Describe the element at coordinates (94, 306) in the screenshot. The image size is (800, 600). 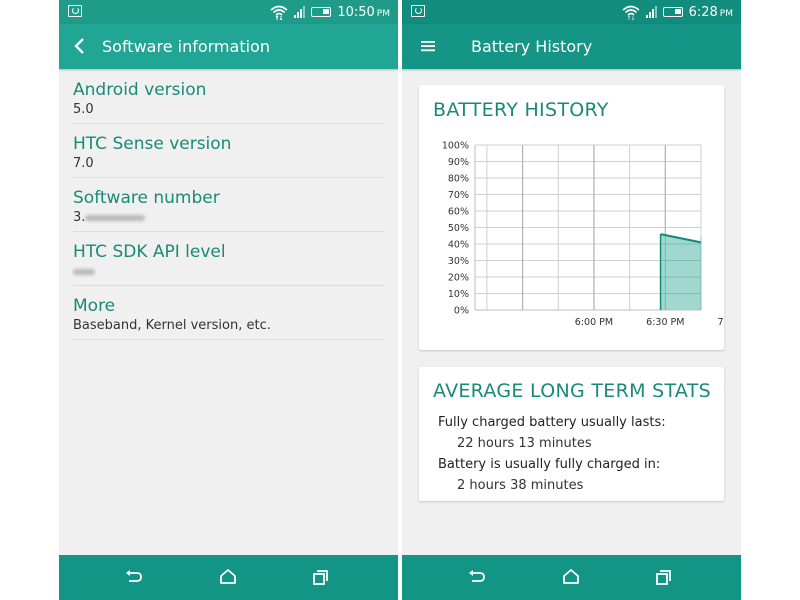
I see `item-title: More` at that location.